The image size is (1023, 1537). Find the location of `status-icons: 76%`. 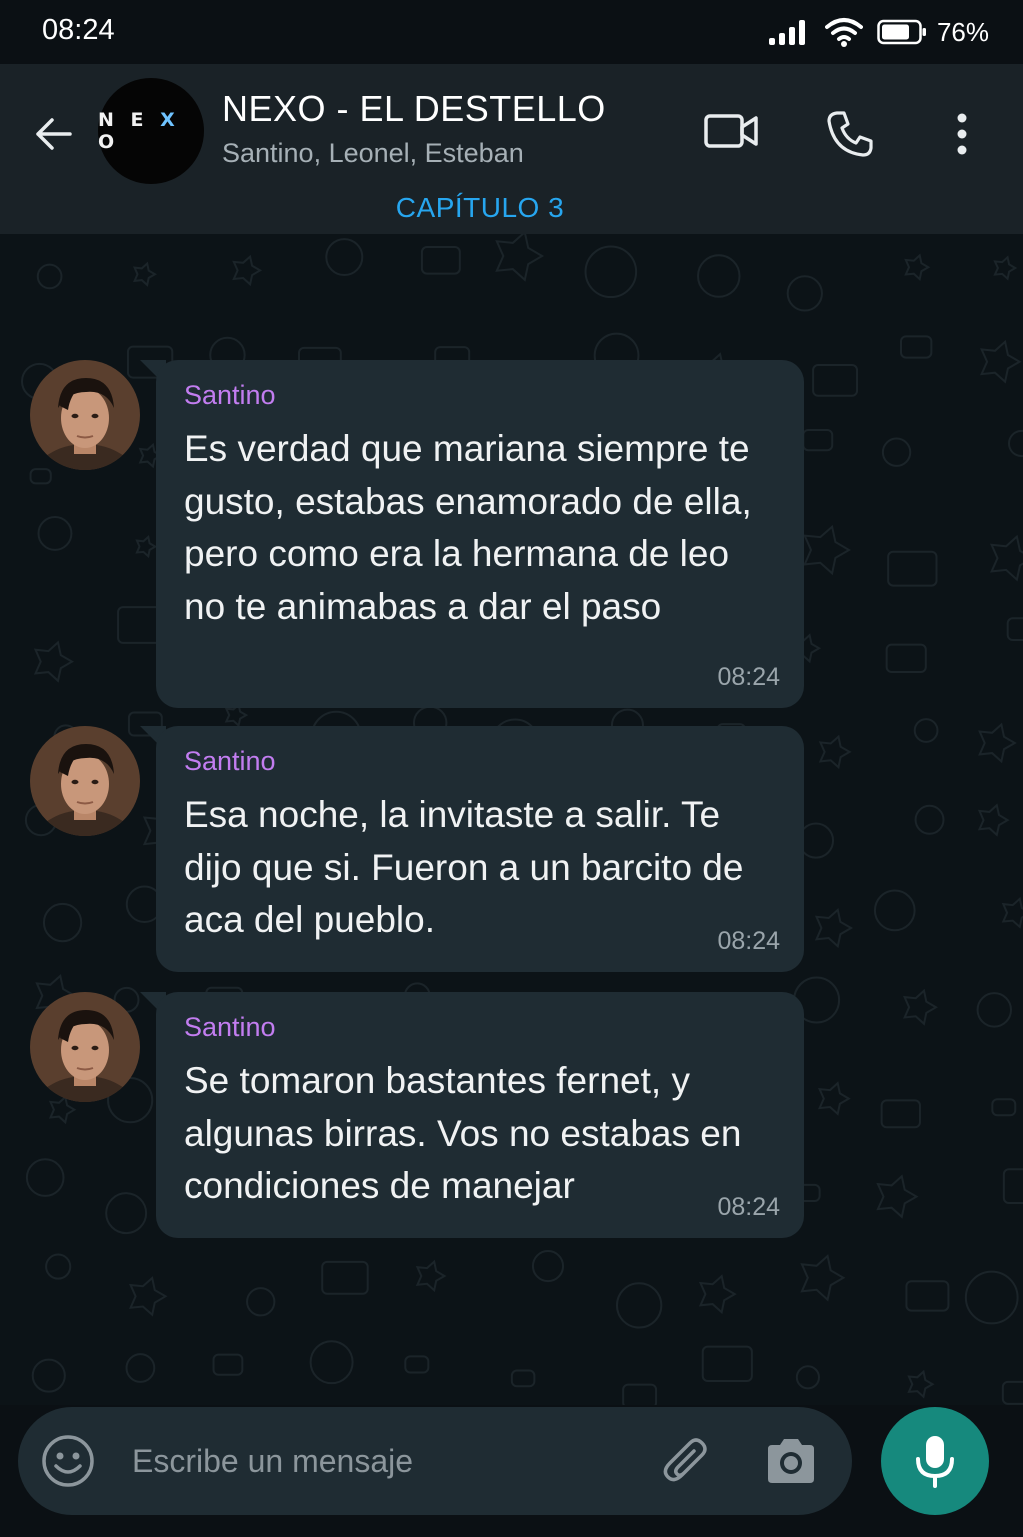

status-icons: 76% is located at coordinates (878, 32).